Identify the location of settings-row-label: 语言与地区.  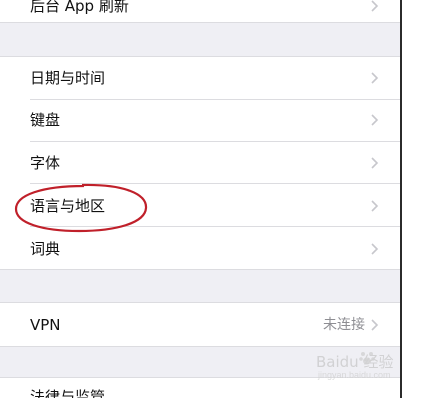
(68, 206).